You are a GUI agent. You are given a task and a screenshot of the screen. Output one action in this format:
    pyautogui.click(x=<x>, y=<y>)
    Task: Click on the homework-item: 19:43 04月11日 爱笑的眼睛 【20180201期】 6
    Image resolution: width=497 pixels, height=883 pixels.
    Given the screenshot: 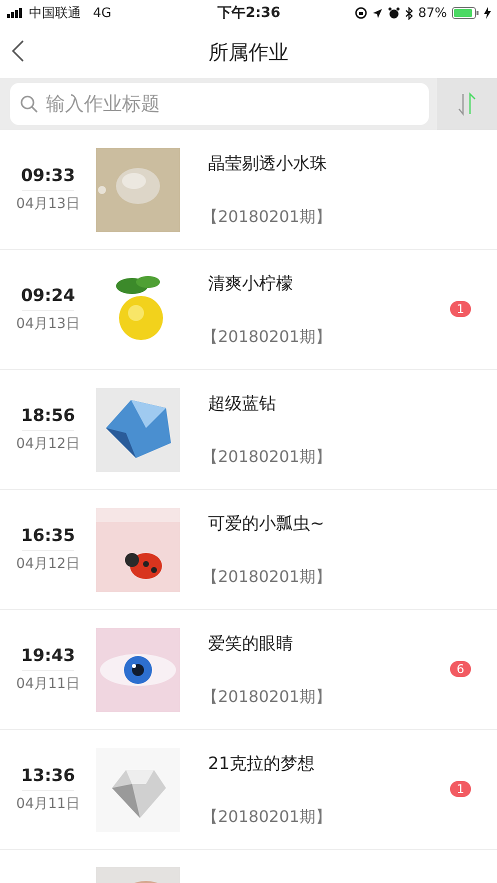 What is the action you would take?
    pyautogui.click(x=248, y=670)
    